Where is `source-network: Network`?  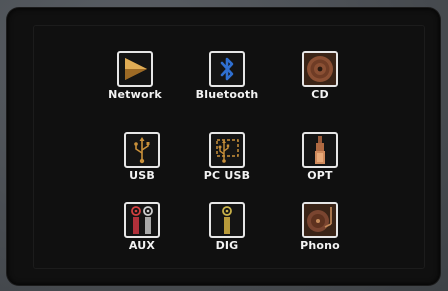 source-network: Network is located at coordinates (135, 81).